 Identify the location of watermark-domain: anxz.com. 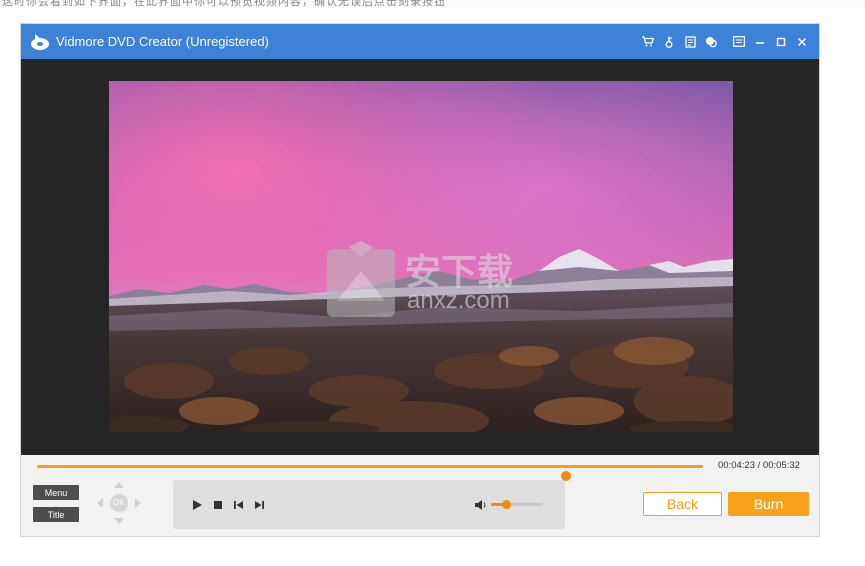
(458, 300).